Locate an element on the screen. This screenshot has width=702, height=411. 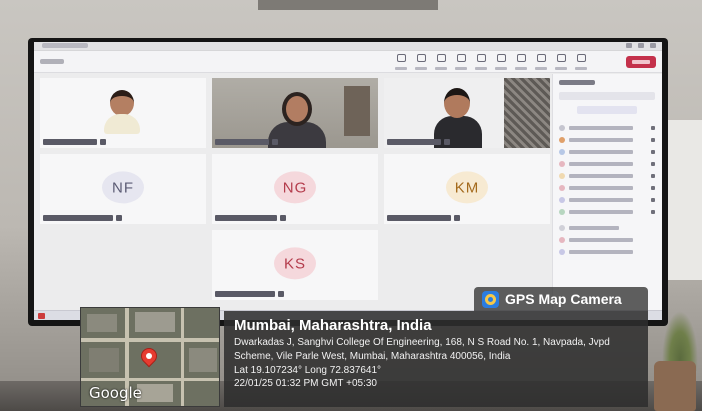
grid-icon is located at coordinates (481, 58).